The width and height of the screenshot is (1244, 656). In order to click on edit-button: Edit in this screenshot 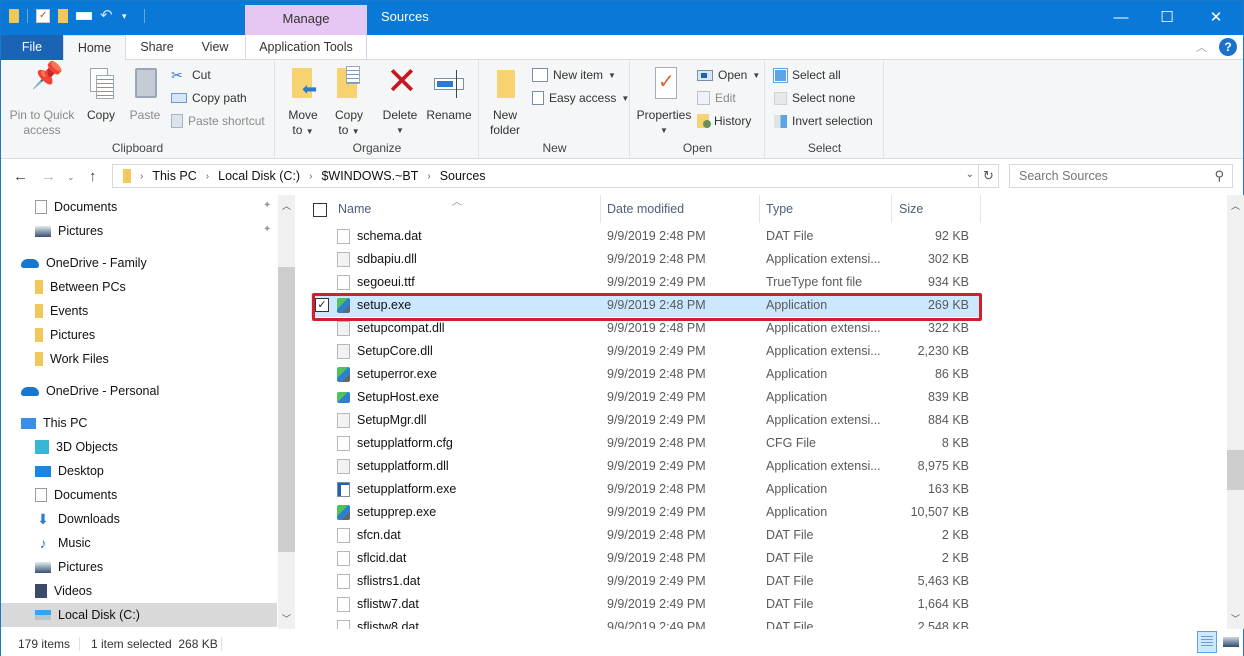, I will do `click(716, 98)`.